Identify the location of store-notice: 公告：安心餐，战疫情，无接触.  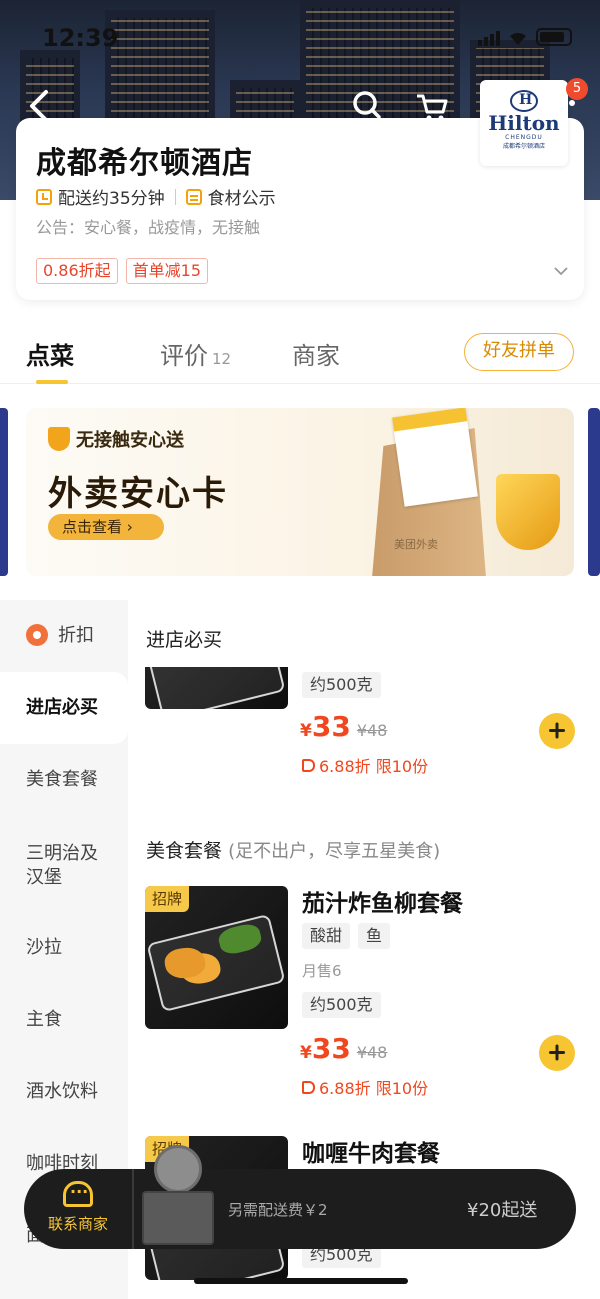
(148, 227).